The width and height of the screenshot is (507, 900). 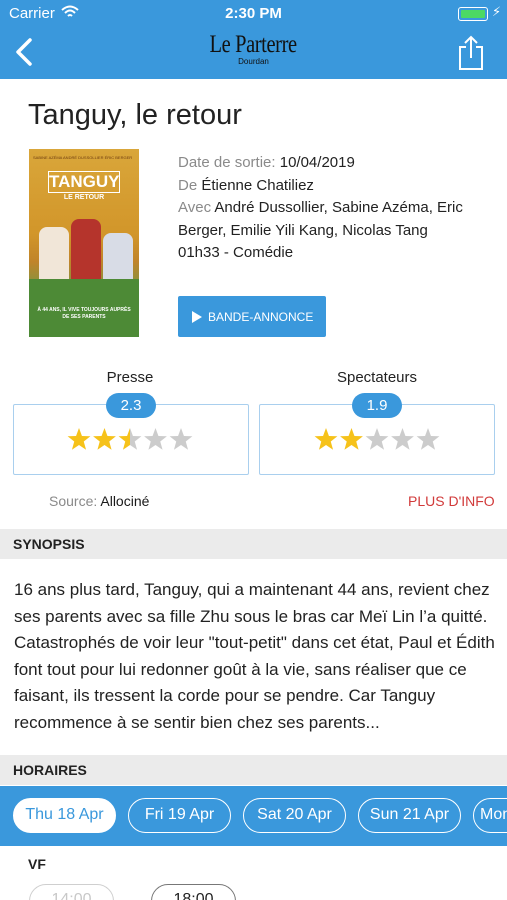 What do you see at coordinates (54, 257) in the screenshot?
I see `poster-figure-left` at bounding box center [54, 257].